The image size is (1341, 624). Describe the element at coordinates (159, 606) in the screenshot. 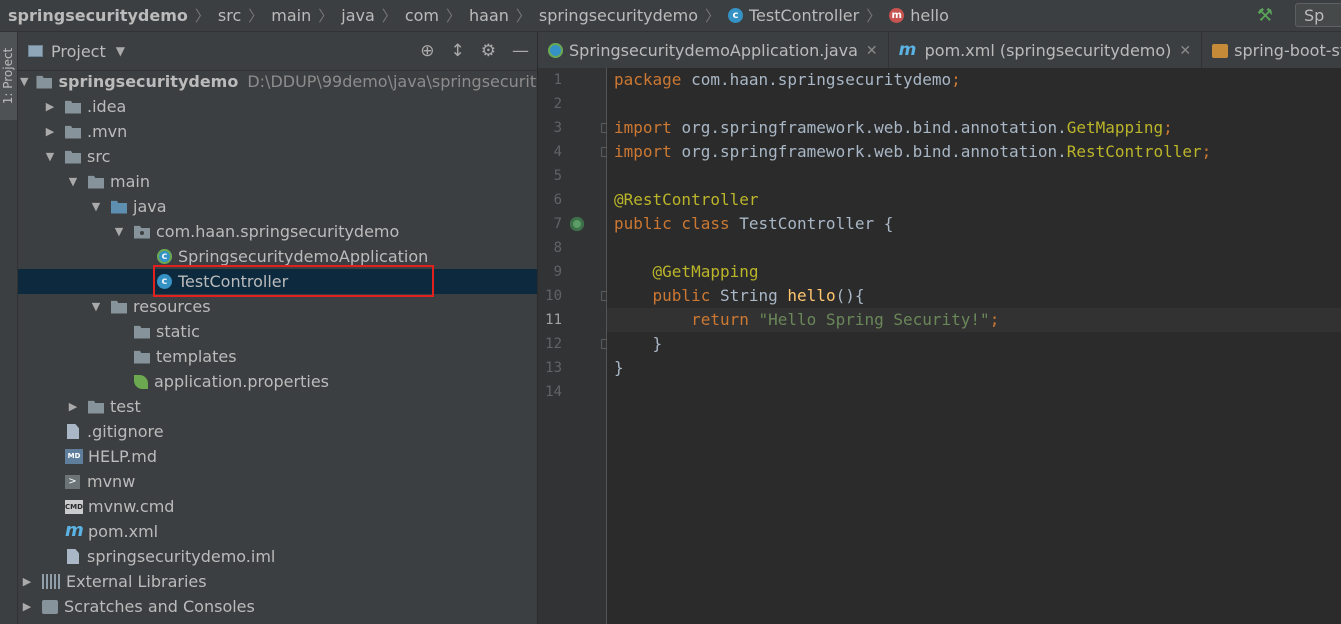

I see `tree-node-label: Scratches and Consoles` at that location.